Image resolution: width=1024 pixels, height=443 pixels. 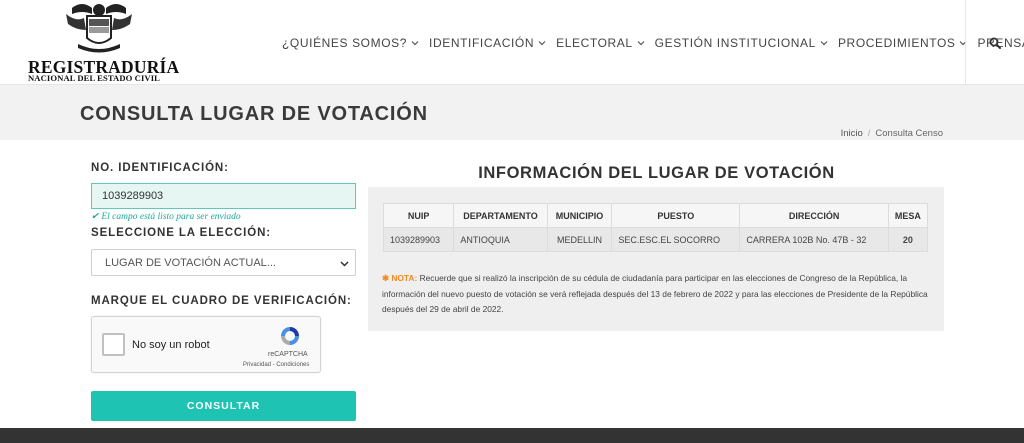 I want to click on note-tag: ✱ NOTA:, so click(x=400, y=278).